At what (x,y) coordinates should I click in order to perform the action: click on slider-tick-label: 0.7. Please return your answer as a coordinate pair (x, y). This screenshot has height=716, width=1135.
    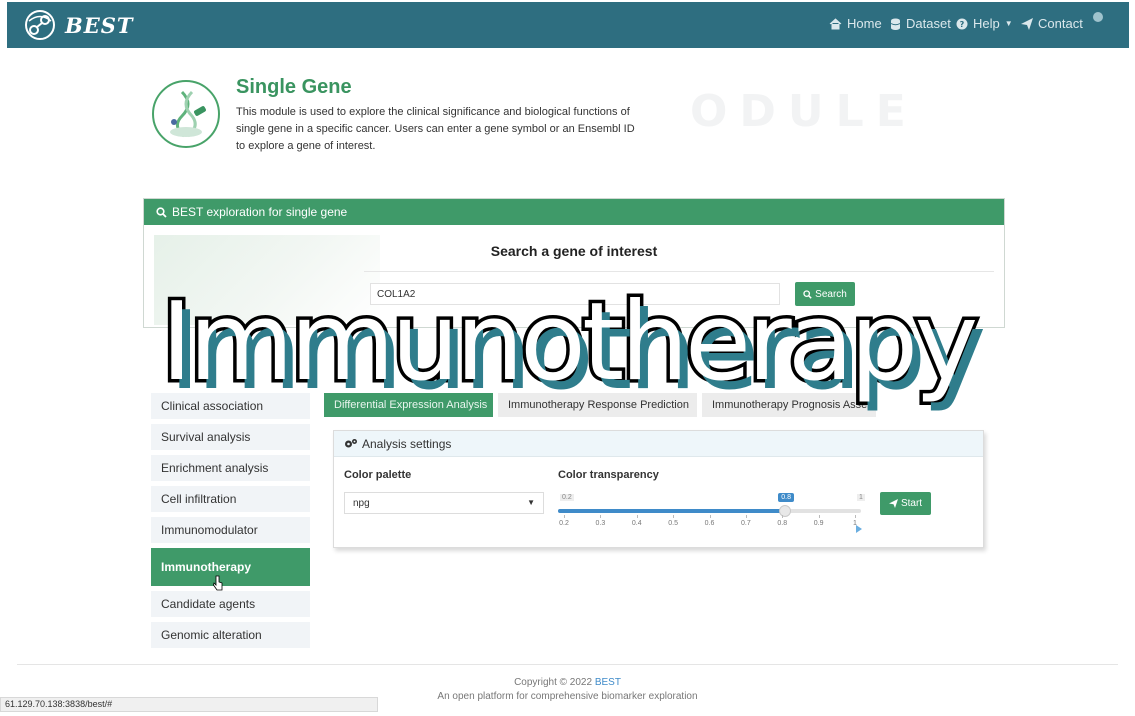
    Looking at the image, I should click on (746, 523).